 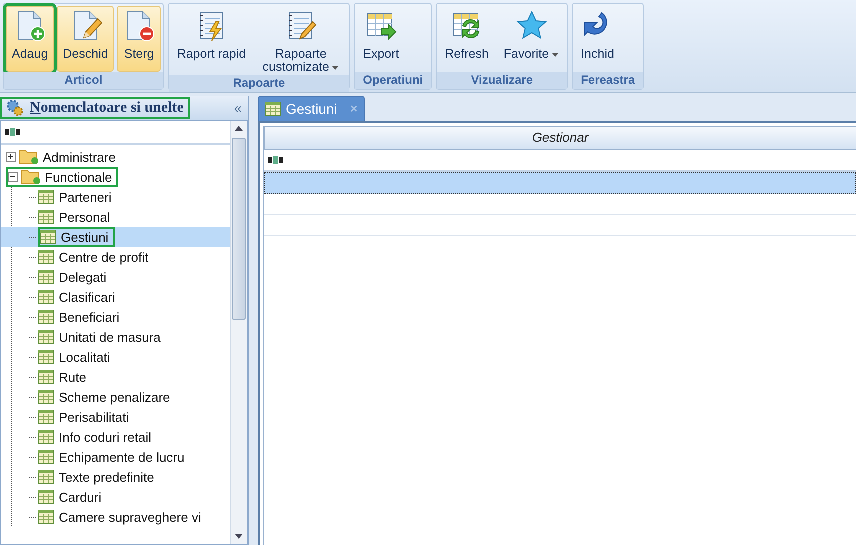 What do you see at coordinates (94, 417) in the screenshot?
I see `tree-label: Perisabilitati` at bounding box center [94, 417].